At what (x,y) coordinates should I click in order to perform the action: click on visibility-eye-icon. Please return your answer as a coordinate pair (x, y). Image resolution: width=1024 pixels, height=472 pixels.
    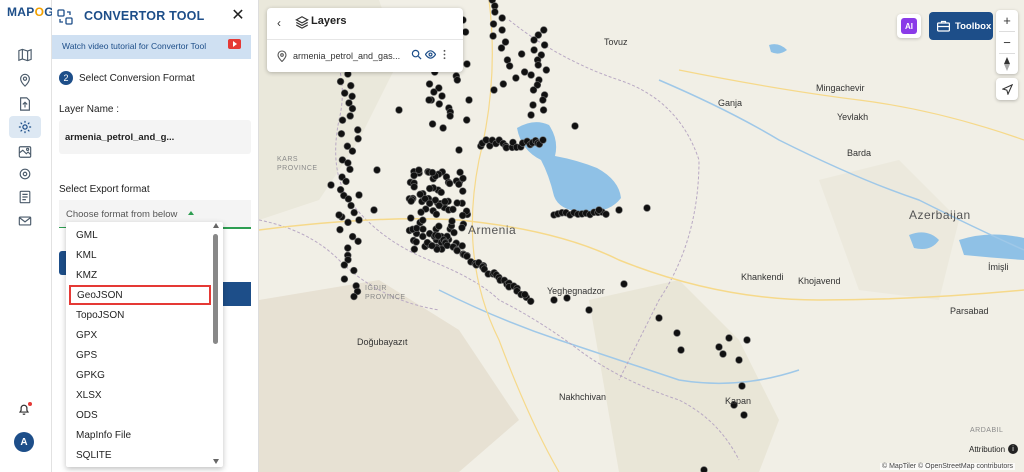
    Looking at the image, I should click on (430, 54).